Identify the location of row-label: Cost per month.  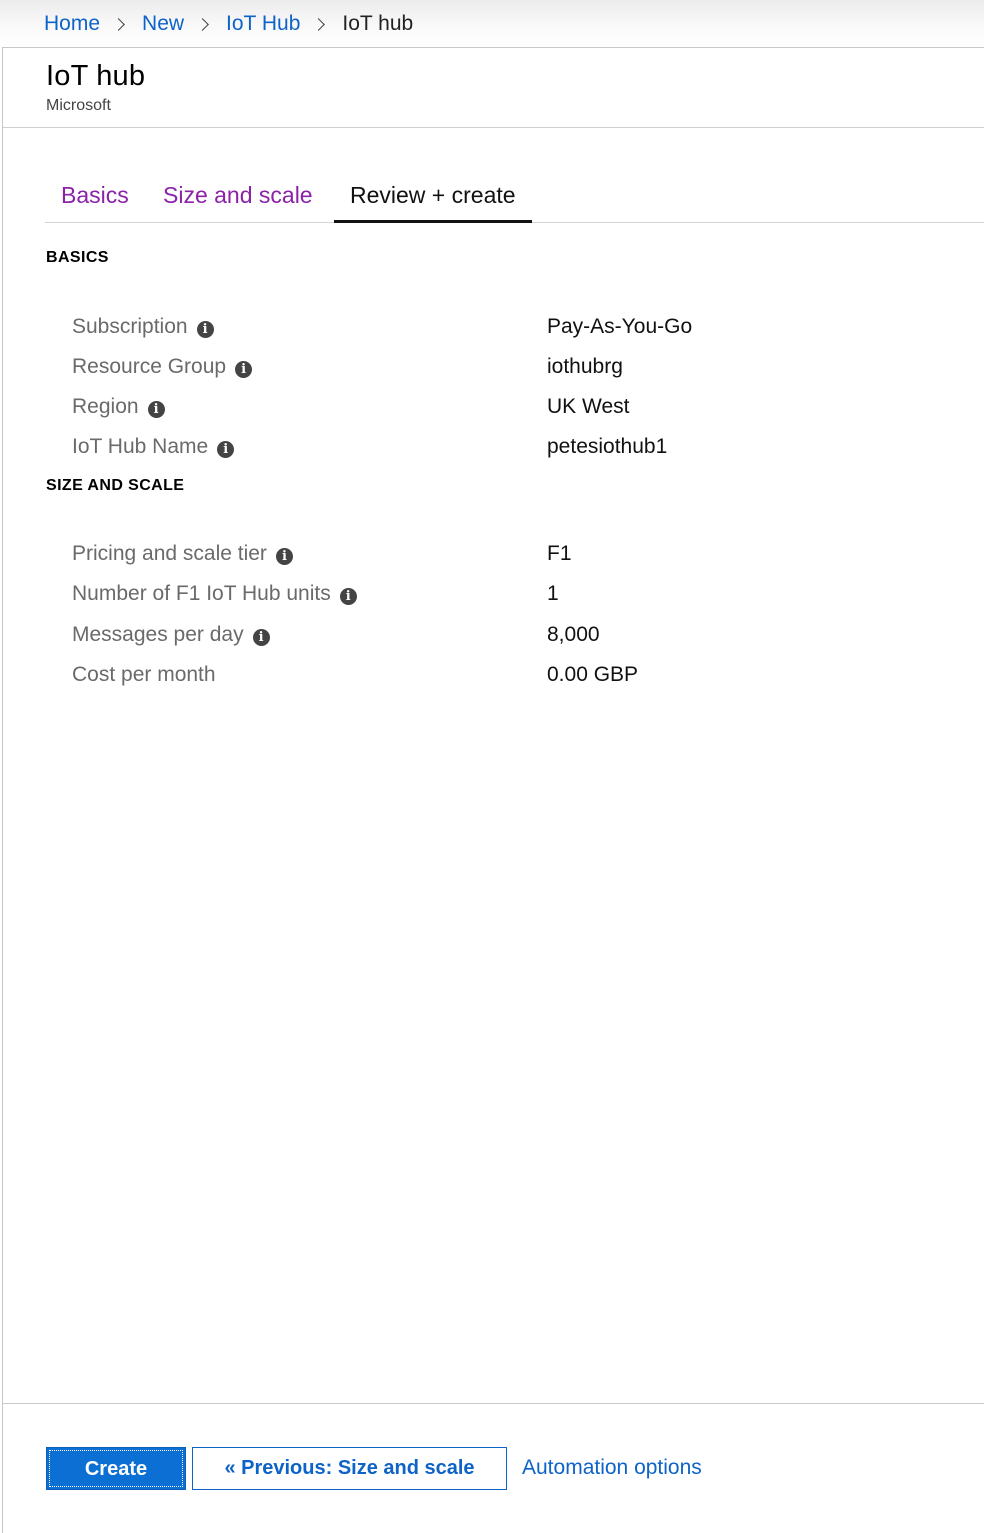
(144, 674).